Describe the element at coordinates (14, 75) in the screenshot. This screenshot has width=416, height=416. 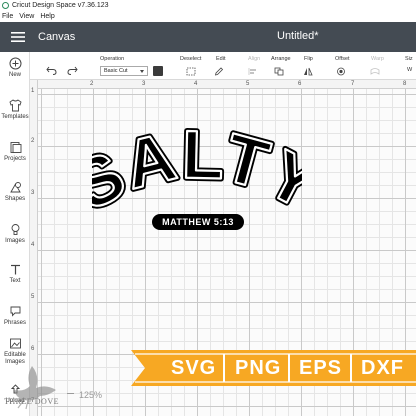
I see `sidebar-label-new: New` at that location.